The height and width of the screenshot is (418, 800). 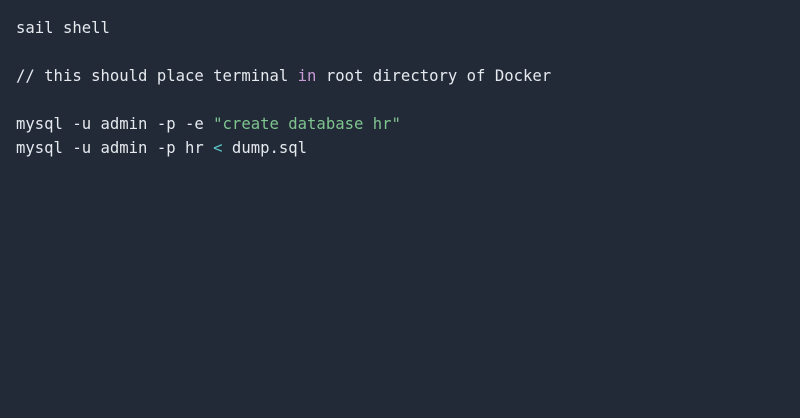 I want to click on comment-text-after: root directory of Docker, so click(x=434, y=76).